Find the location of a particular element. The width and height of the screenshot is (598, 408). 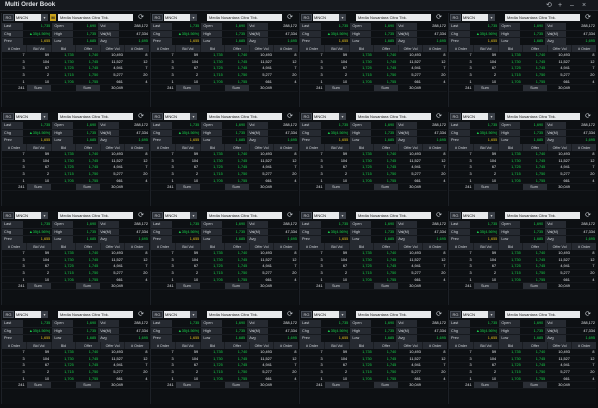

order-book-row: 3 104 1,730 1,745 11,527 12 is located at coordinates (373, 62).